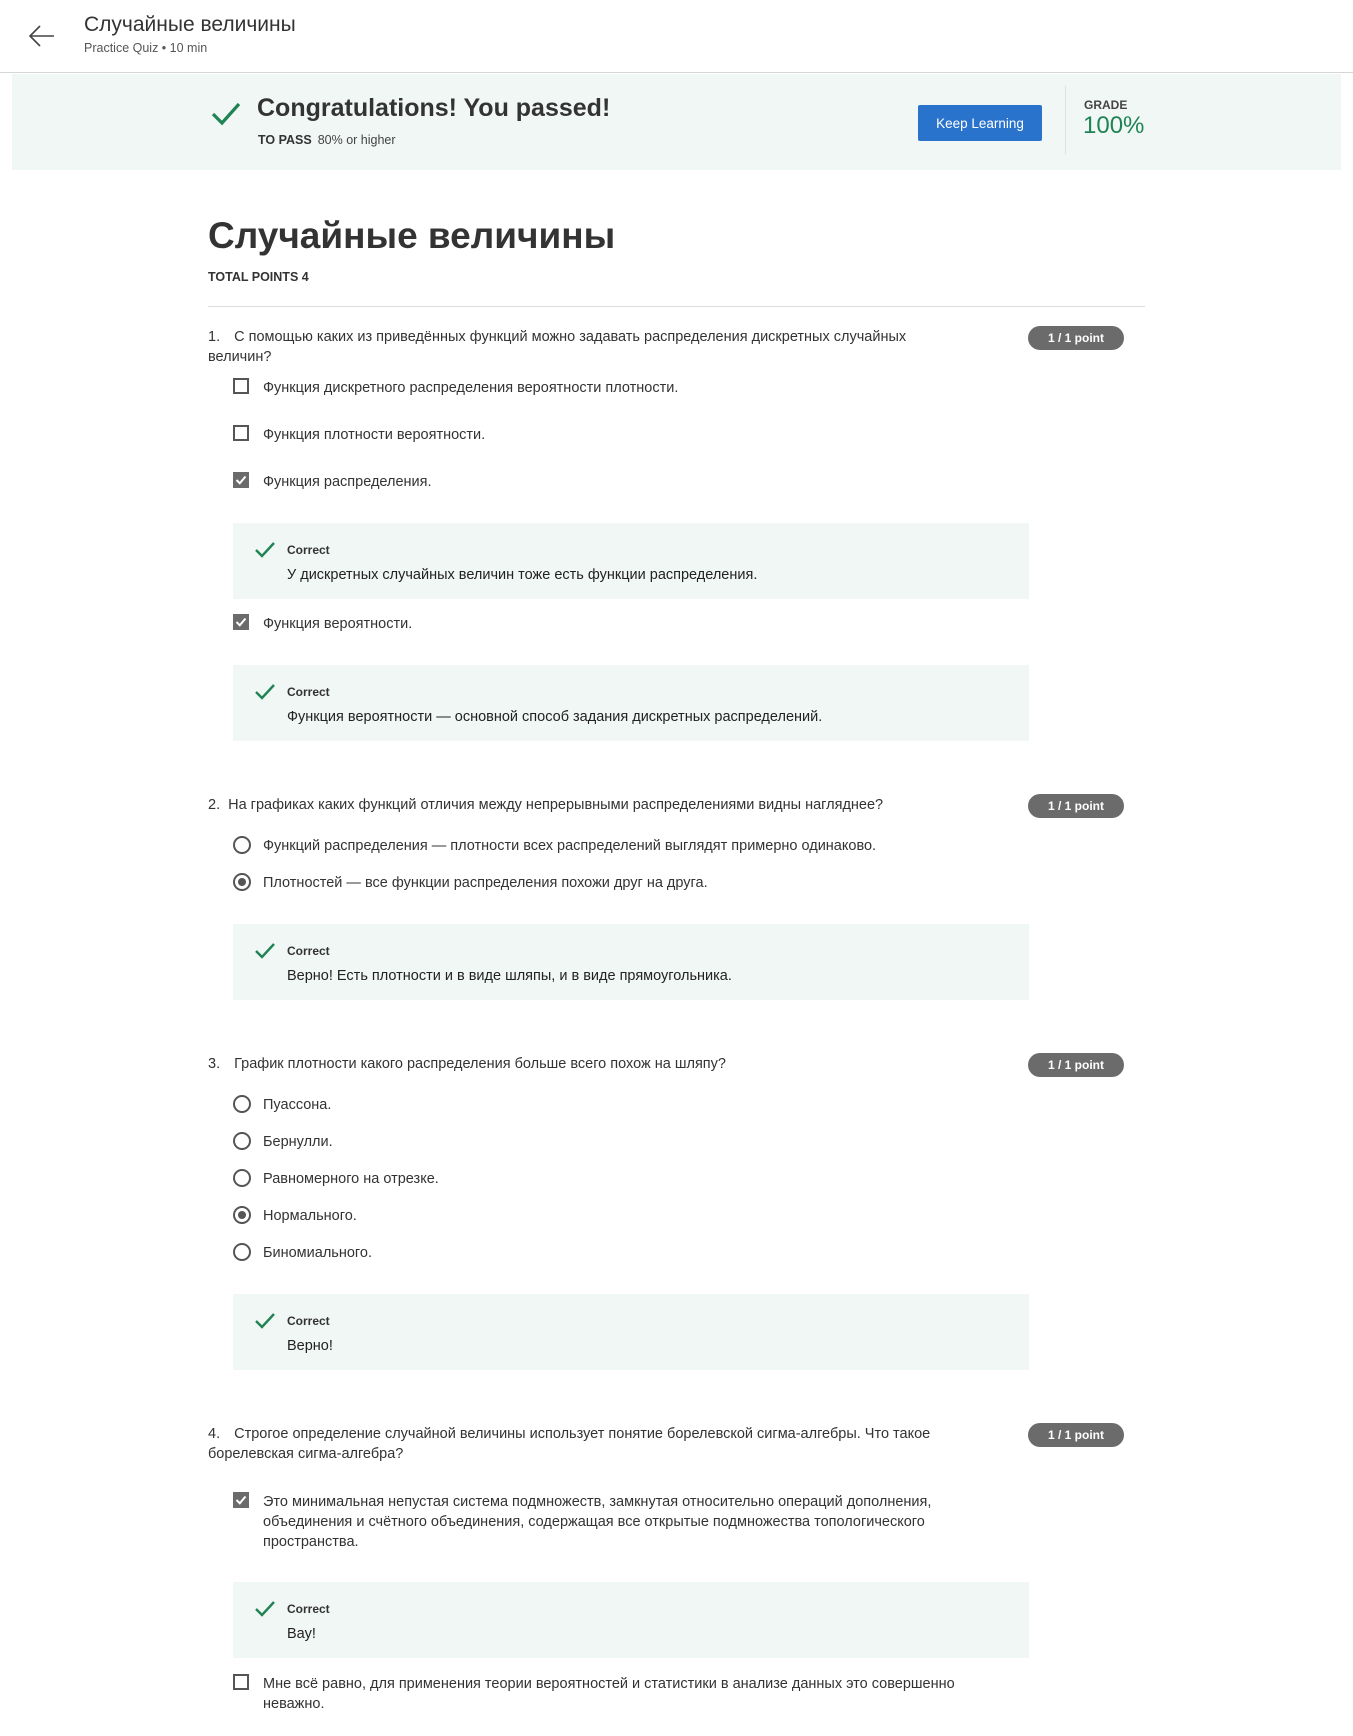  What do you see at coordinates (613, 482) in the screenshot?
I see `q1-option-3: Функция распределения.` at bounding box center [613, 482].